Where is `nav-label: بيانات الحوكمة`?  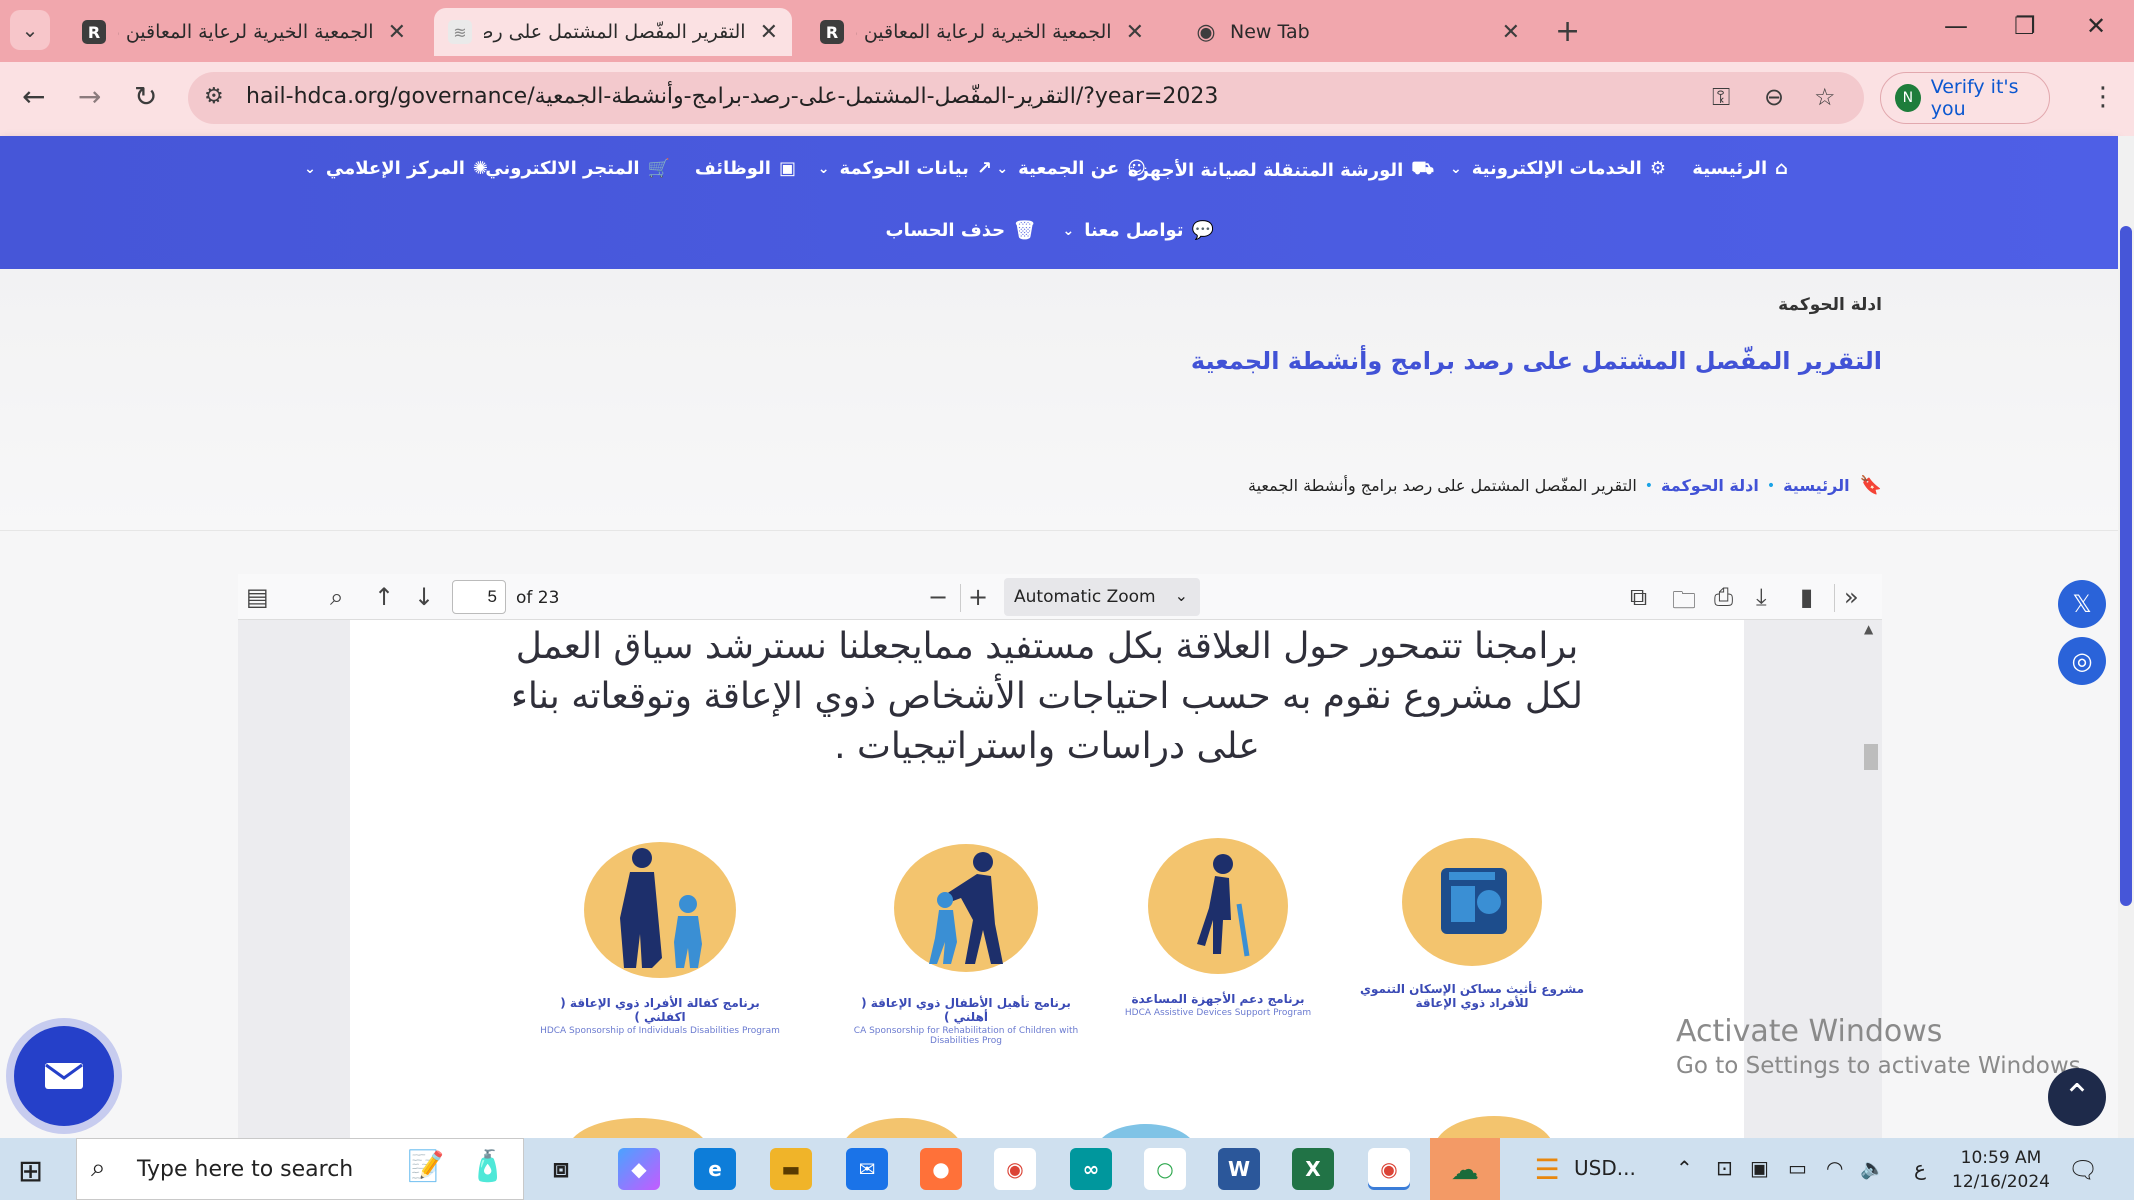 nav-label: بيانات الحوكمة is located at coordinates (904, 168).